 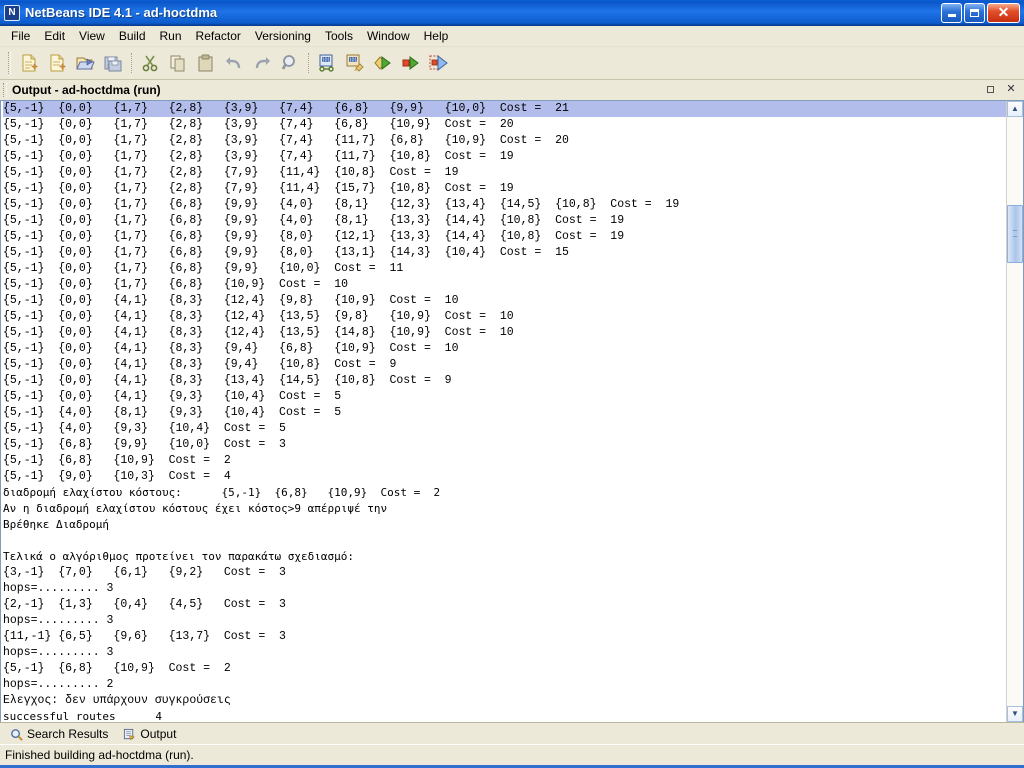 What do you see at coordinates (512, 755) in the screenshot?
I see `status-bar: Finished building ad-hoctdma (run).` at bounding box center [512, 755].